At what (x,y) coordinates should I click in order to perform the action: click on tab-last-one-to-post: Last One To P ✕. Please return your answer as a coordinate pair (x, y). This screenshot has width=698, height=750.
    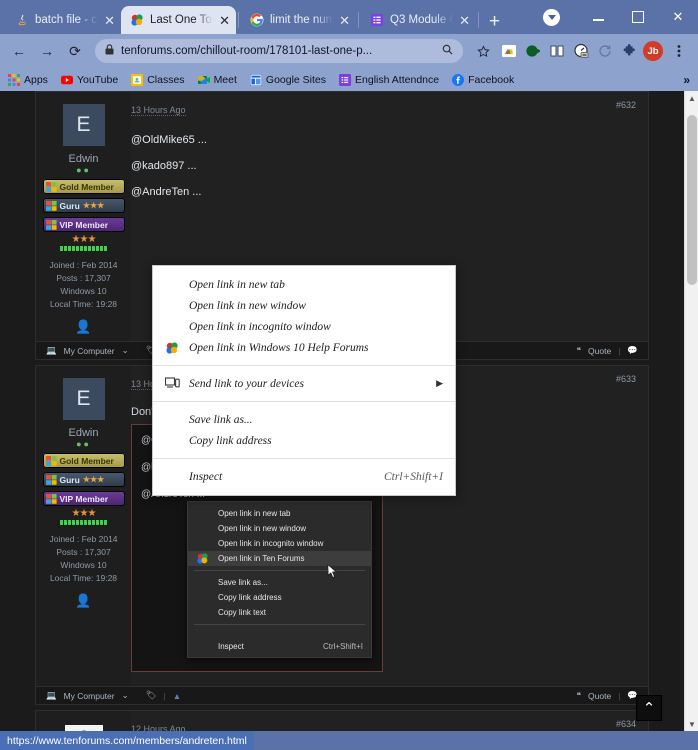
    Looking at the image, I should click on (178, 20).